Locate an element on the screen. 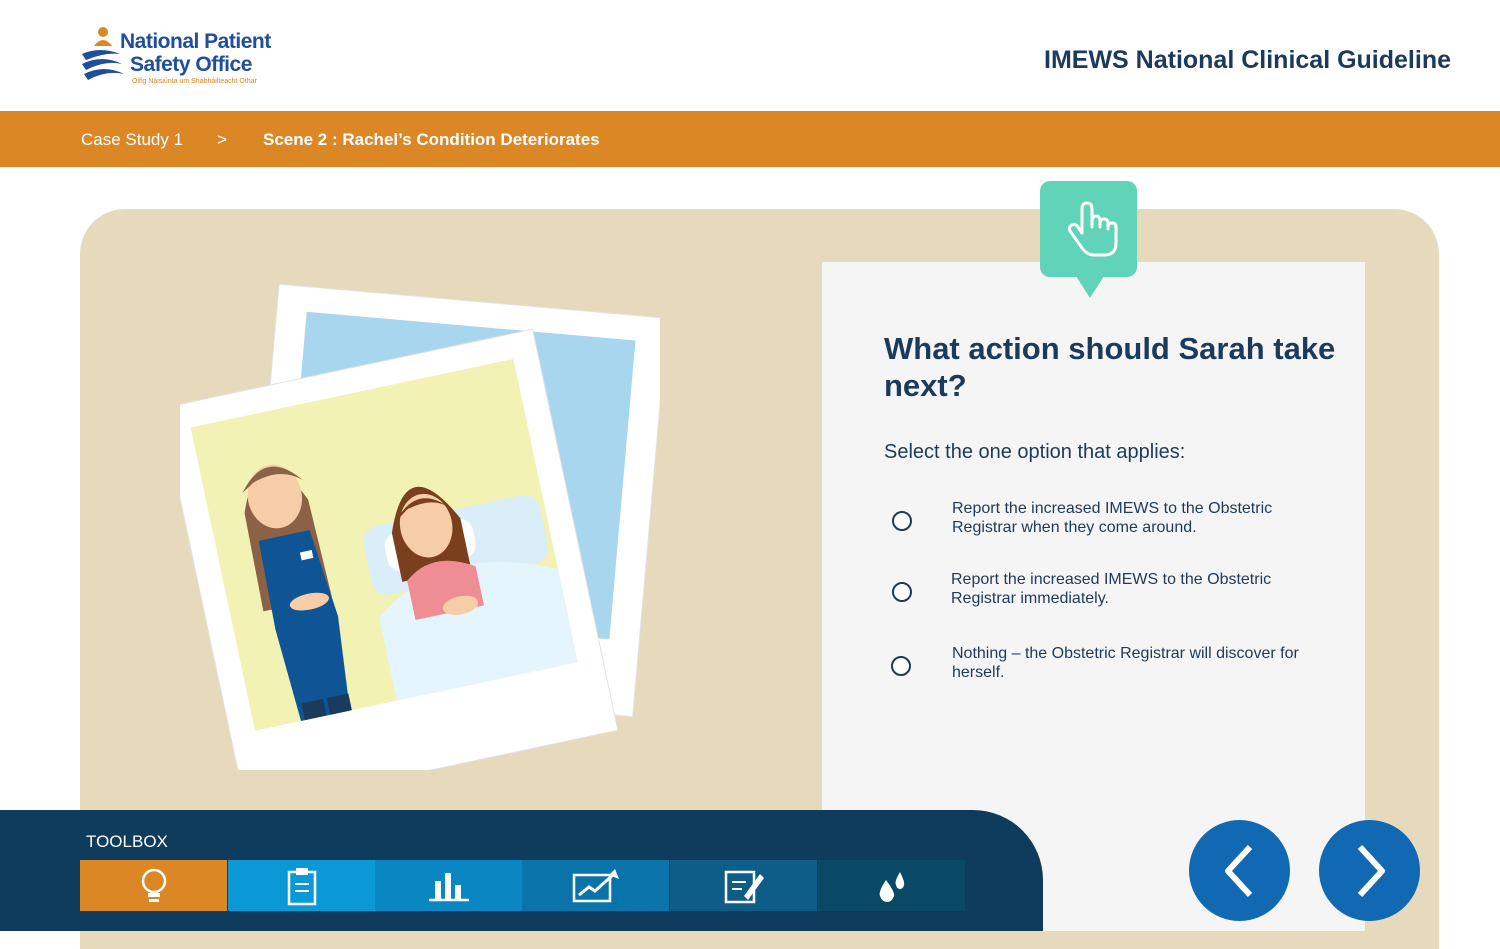 The height and width of the screenshot is (949, 1500). chevron-left-icon is located at coordinates (1238, 870).